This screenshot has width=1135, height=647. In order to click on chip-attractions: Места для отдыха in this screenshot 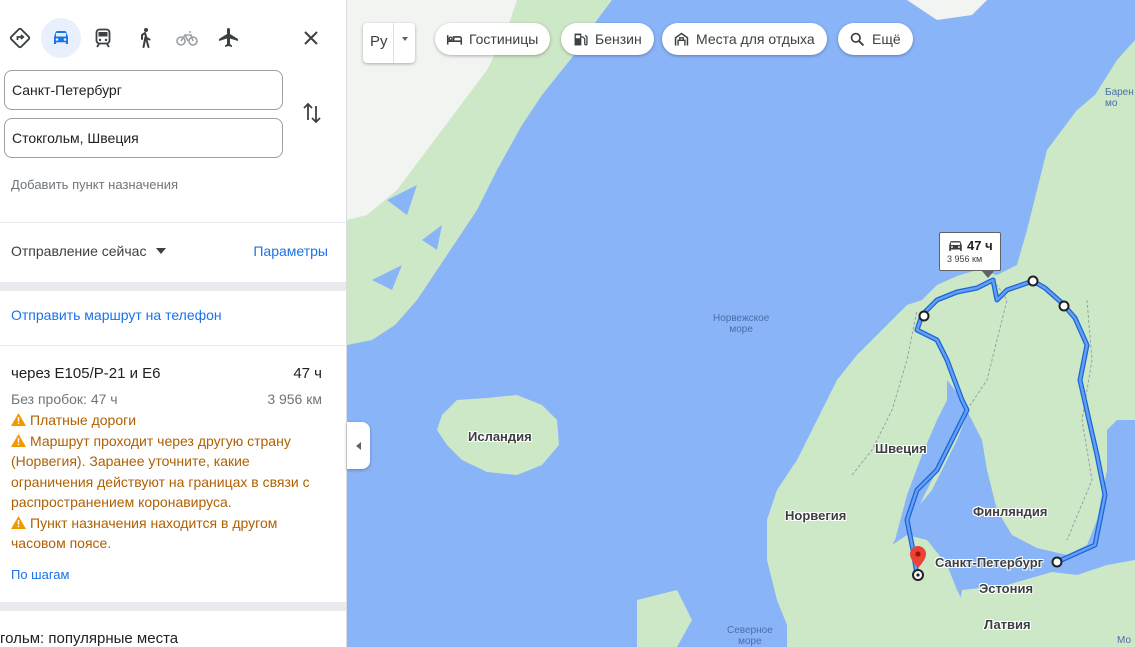, I will do `click(744, 39)`.